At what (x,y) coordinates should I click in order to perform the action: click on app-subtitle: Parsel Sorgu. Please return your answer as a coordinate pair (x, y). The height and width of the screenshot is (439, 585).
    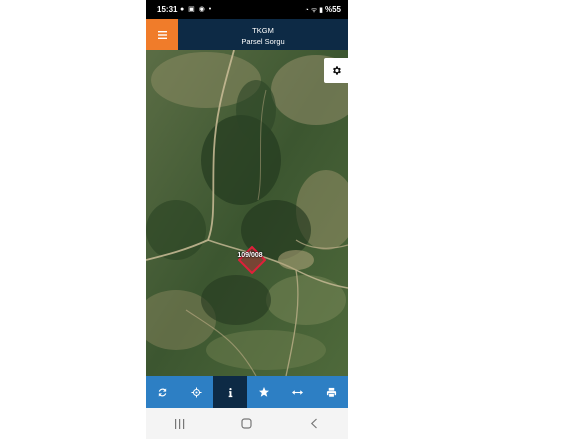
    Looking at the image, I should click on (263, 41).